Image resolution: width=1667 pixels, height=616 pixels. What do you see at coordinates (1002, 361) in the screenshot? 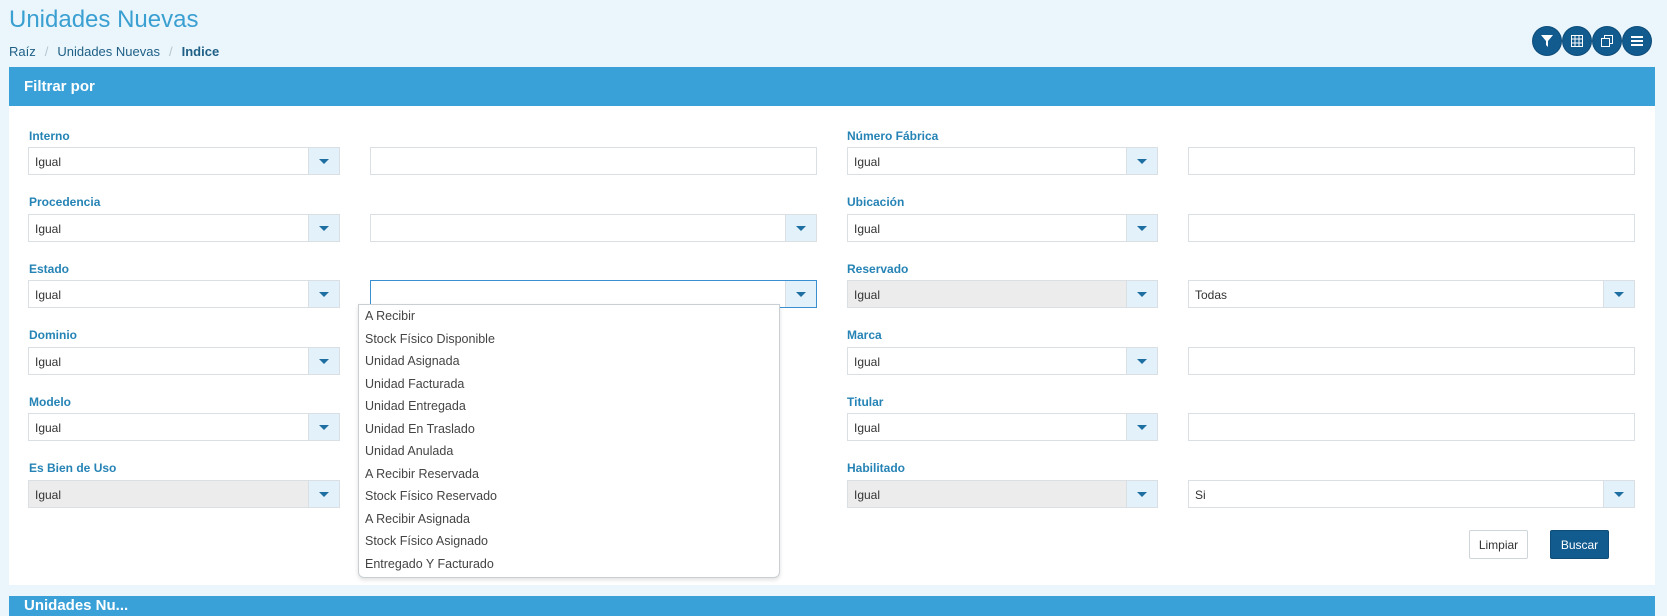
I see `marca-operator-select: Igual` at bounding box center [1002, 361].